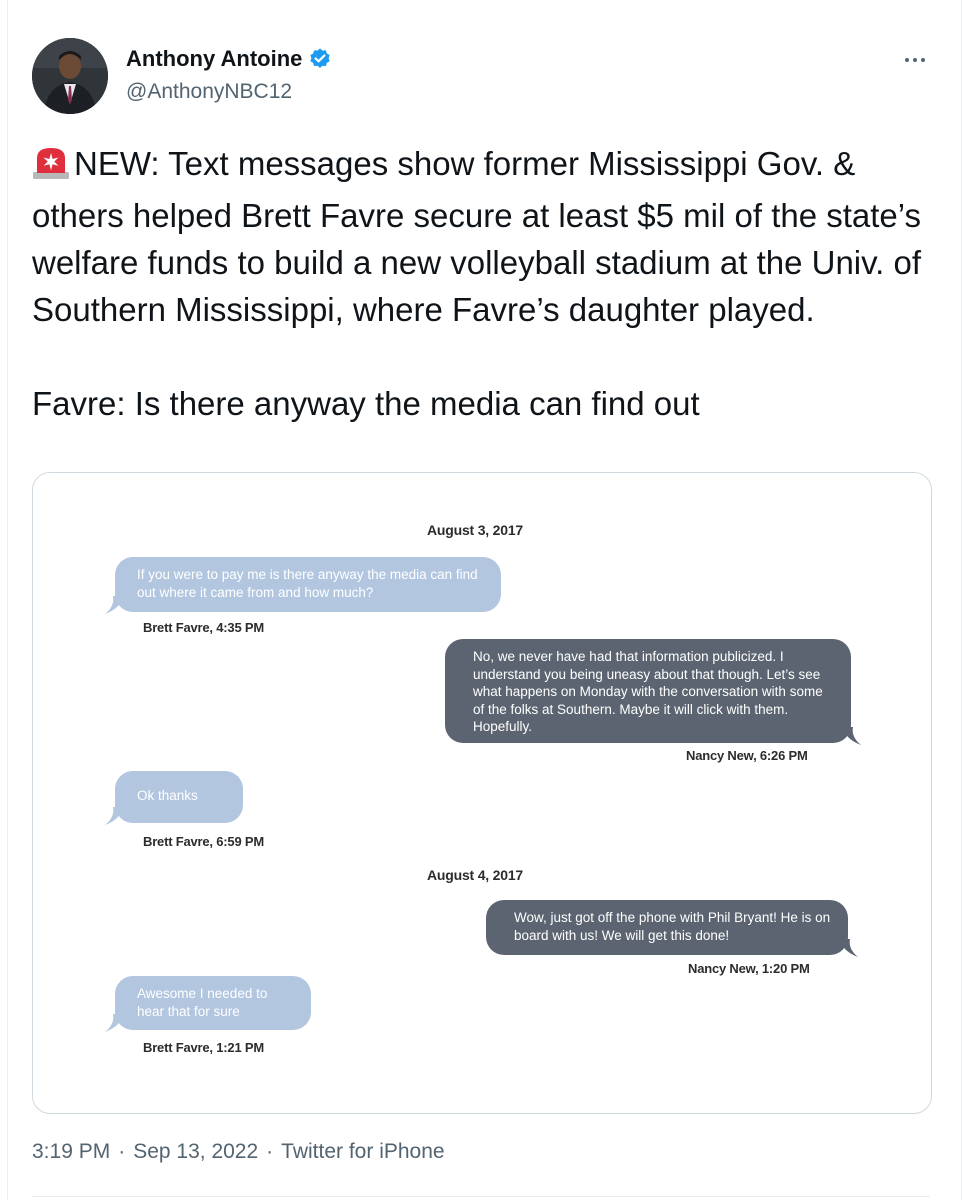 The width and height of the screenshot is (962, 1200). I want to click on verified-badge-icon, so click(320, 59).